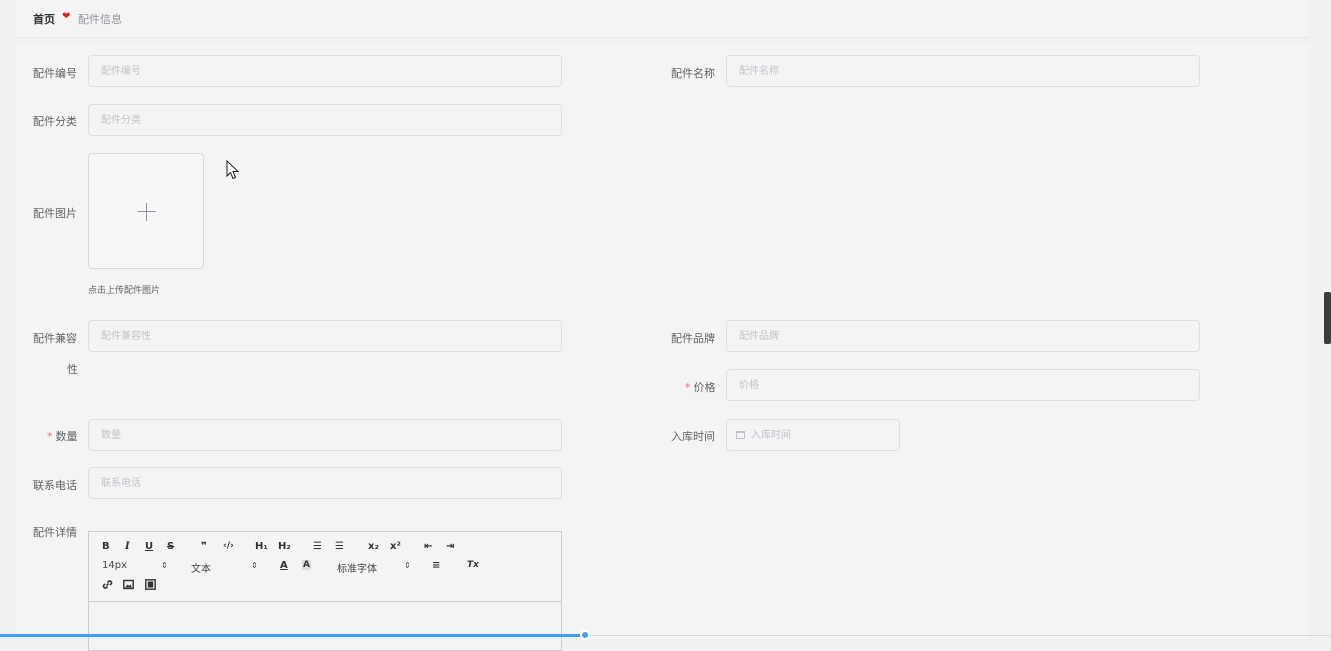 The image size is (1331, 651). I want to click on image-uploader, so click(146, 211).